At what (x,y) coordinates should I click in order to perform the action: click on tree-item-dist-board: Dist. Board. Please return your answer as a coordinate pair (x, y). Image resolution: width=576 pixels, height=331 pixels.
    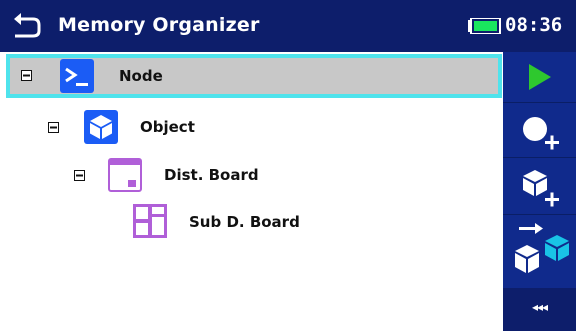
    Looking at the image, I should click on (251, 172).